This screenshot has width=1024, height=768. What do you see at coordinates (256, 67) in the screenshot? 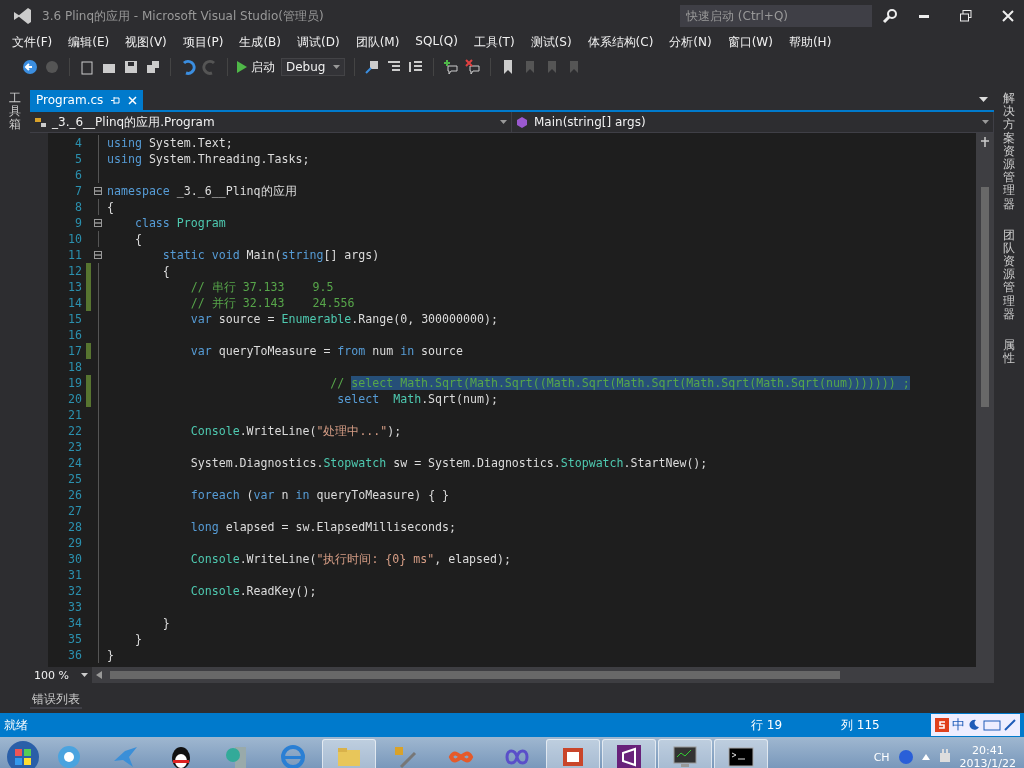
I see `start-button: 启动` at bounding box center [256, 67].